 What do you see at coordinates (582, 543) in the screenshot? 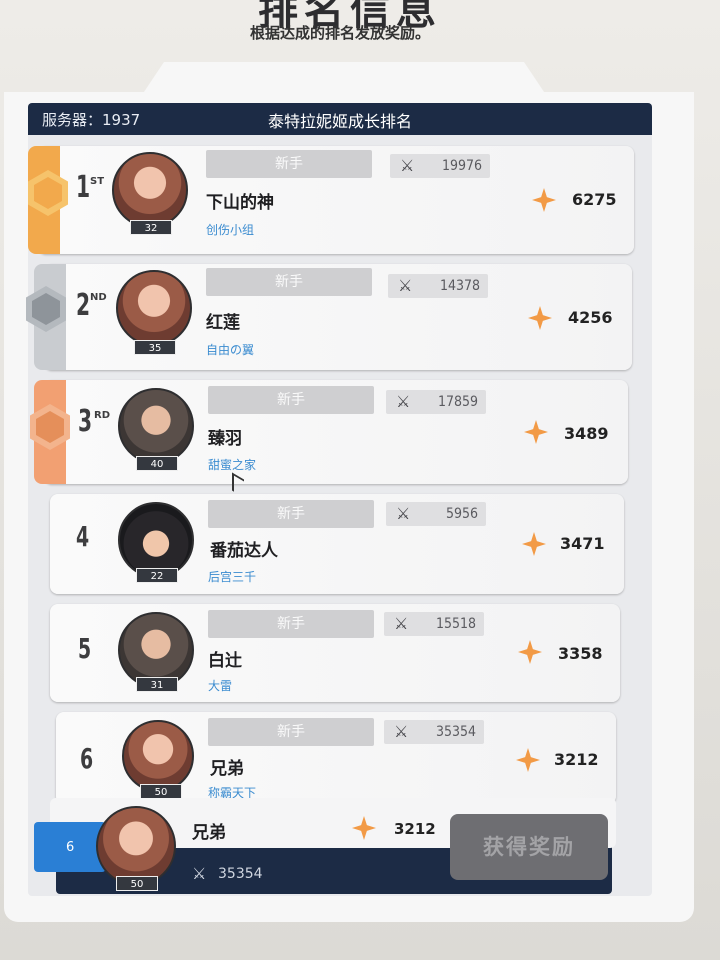
I see `score: 3471` at bounding box center [582, 543].